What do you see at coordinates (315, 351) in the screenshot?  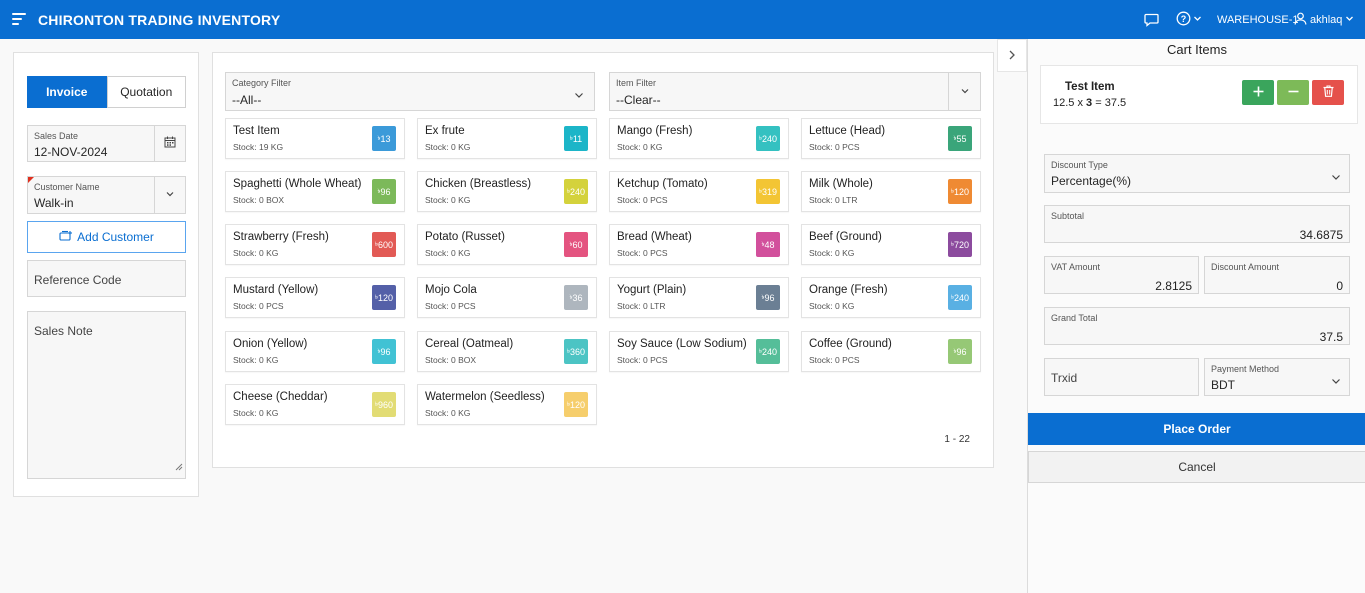 I see `product-card: Onion (Yellow) Stock: 0 KG ৳ 96` at bounding box center [315, 351].